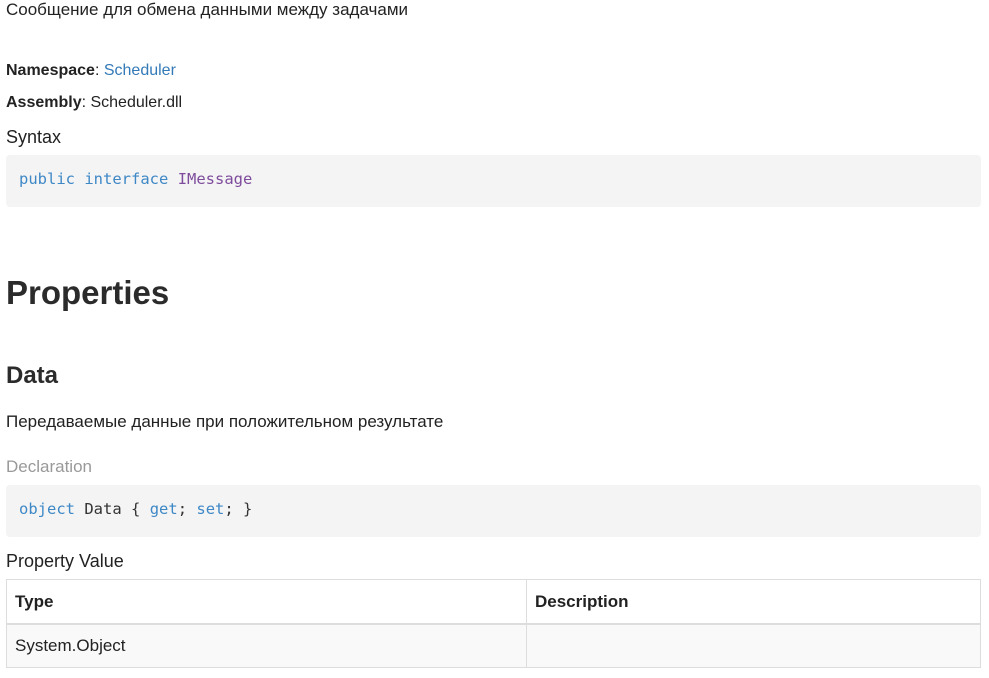  I want to click on code-keyword-set: set, so click(210, 509).